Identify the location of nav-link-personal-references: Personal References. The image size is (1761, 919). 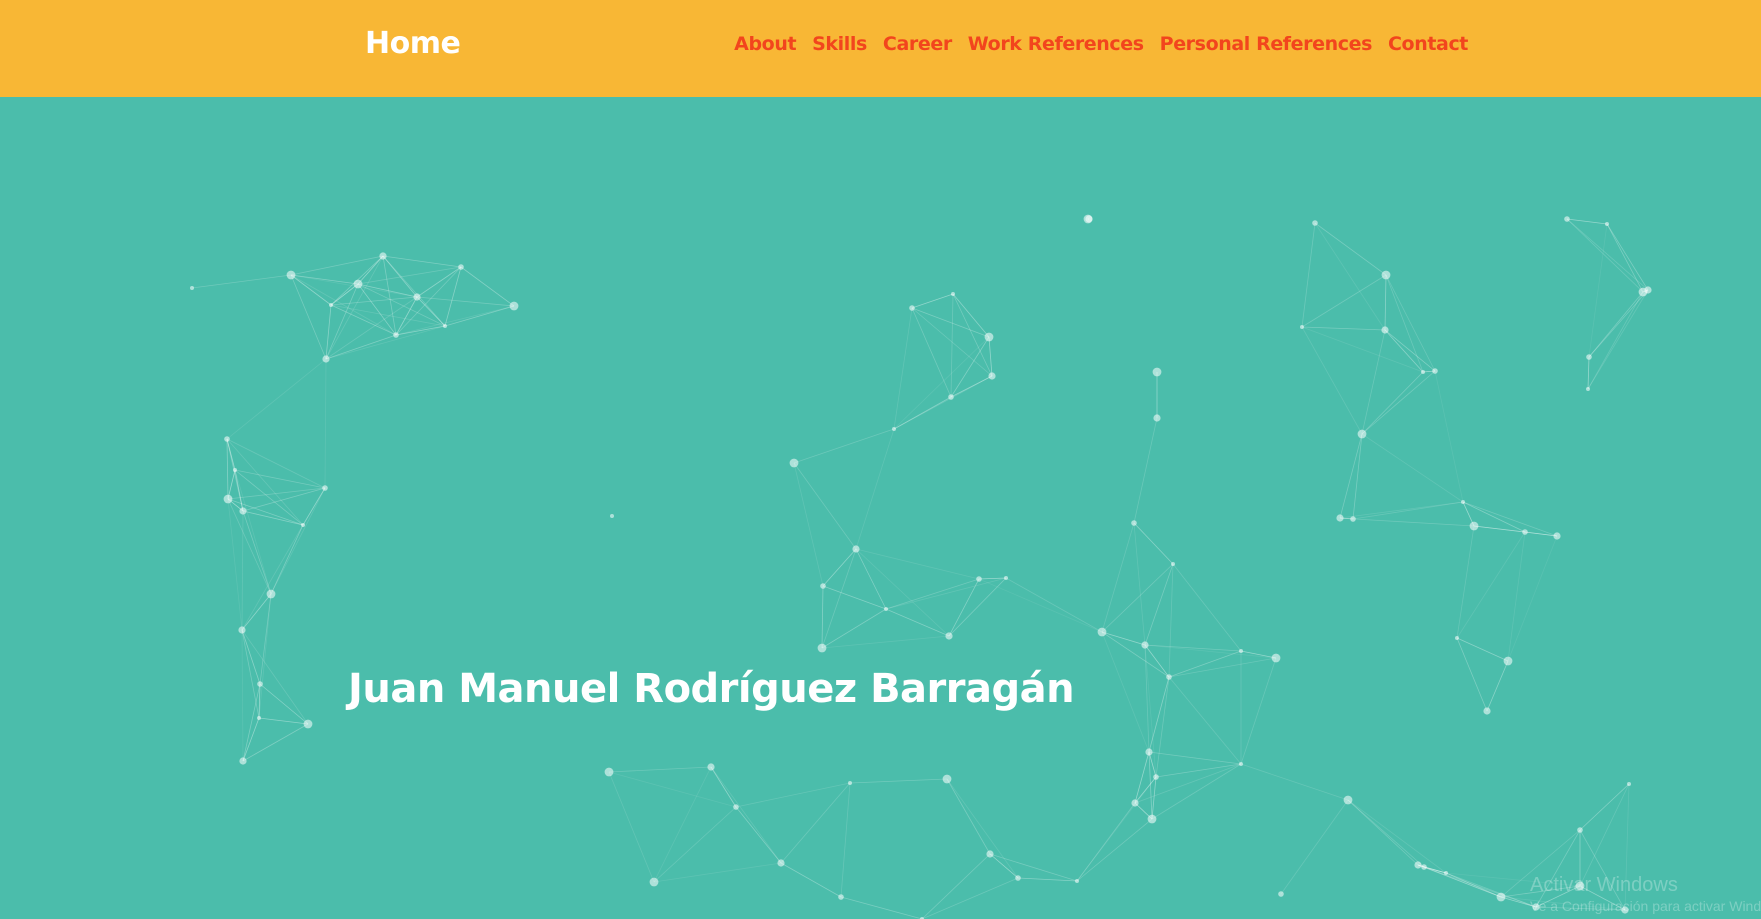
(1266, 44).